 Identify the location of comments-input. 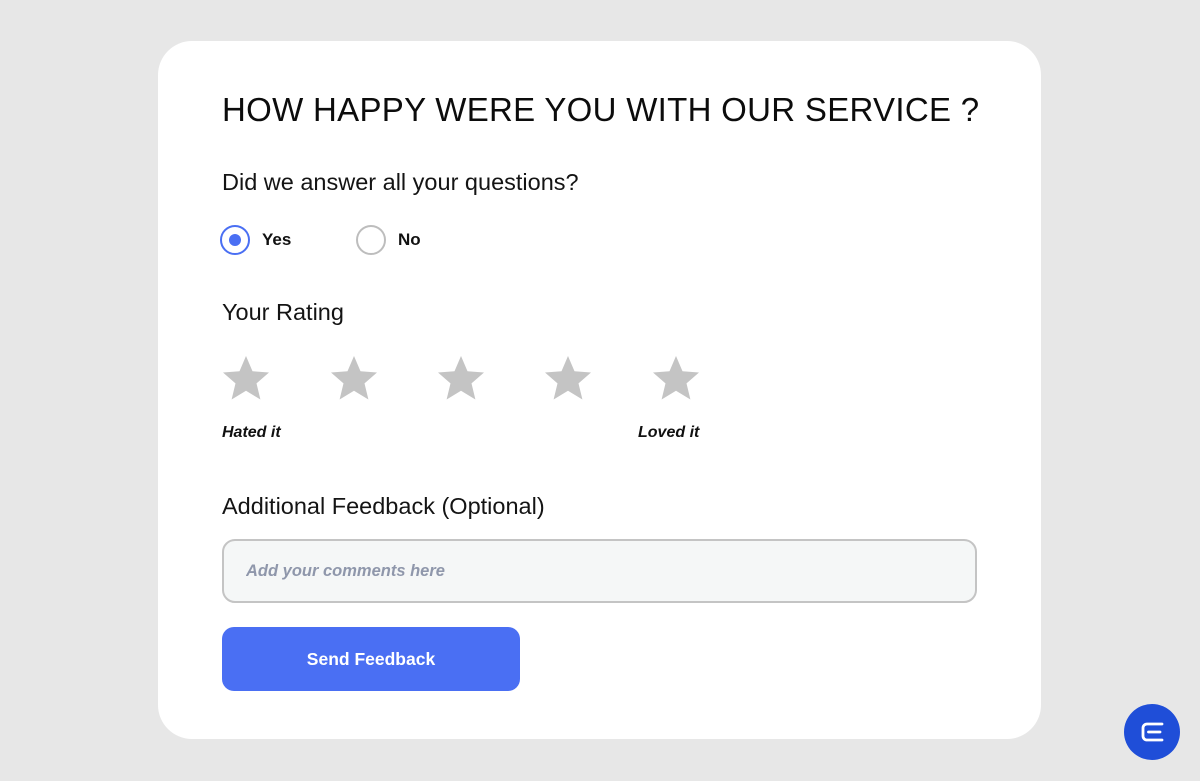
(599, 571).